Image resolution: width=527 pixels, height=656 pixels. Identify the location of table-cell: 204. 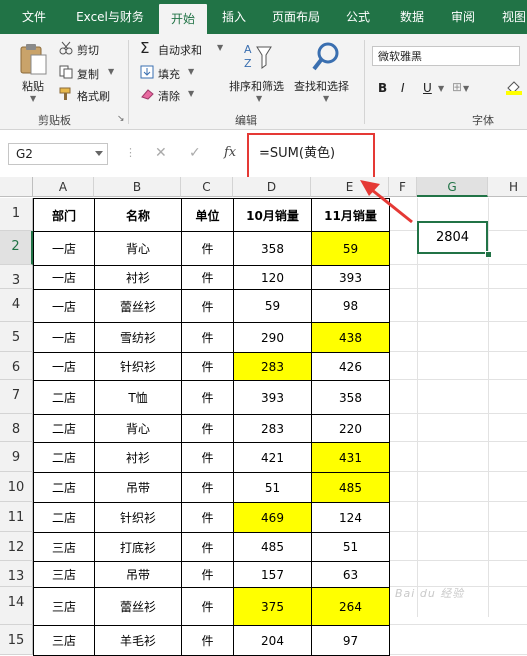
(272, 640).